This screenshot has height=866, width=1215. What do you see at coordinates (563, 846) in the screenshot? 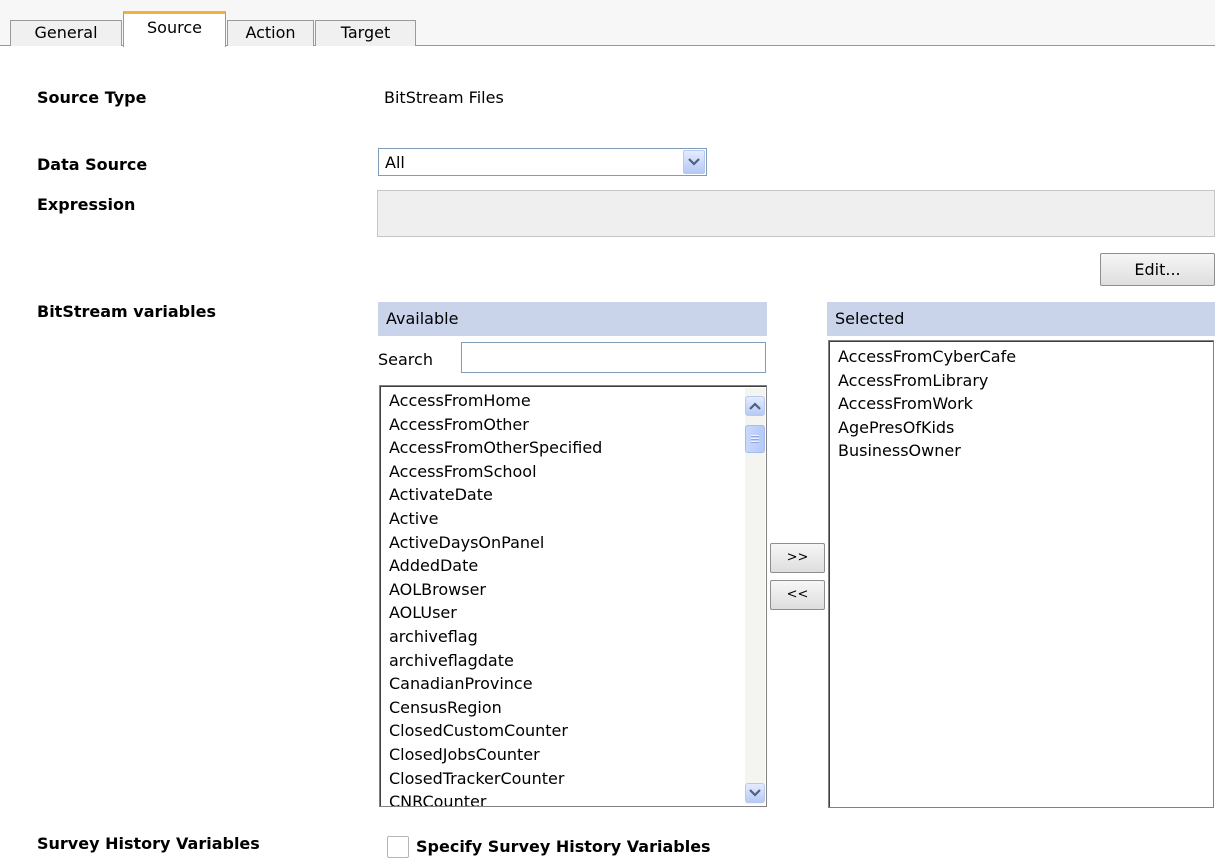
I see `survey-history-checkbox-label: Specify Survey History Variables` at bounding box center [563, 846].